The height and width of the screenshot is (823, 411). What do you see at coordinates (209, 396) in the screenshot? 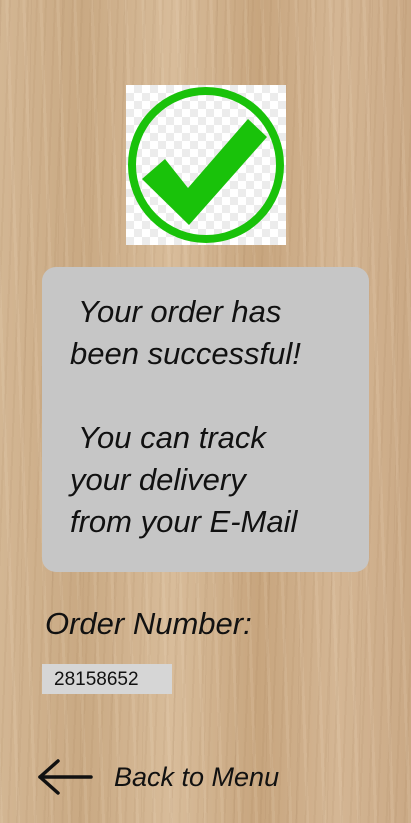
I see `message-spacer` at bounding box center [209, 396].